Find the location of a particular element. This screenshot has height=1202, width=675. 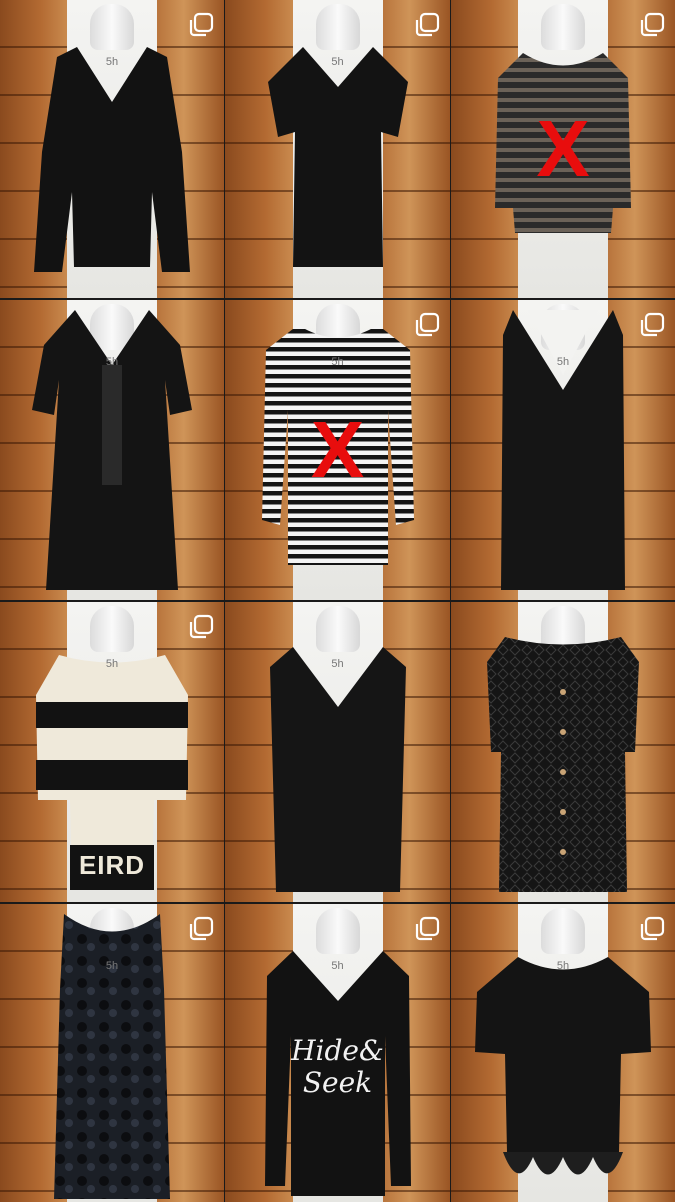

black-dress-image is located at coordinates (112, 450).